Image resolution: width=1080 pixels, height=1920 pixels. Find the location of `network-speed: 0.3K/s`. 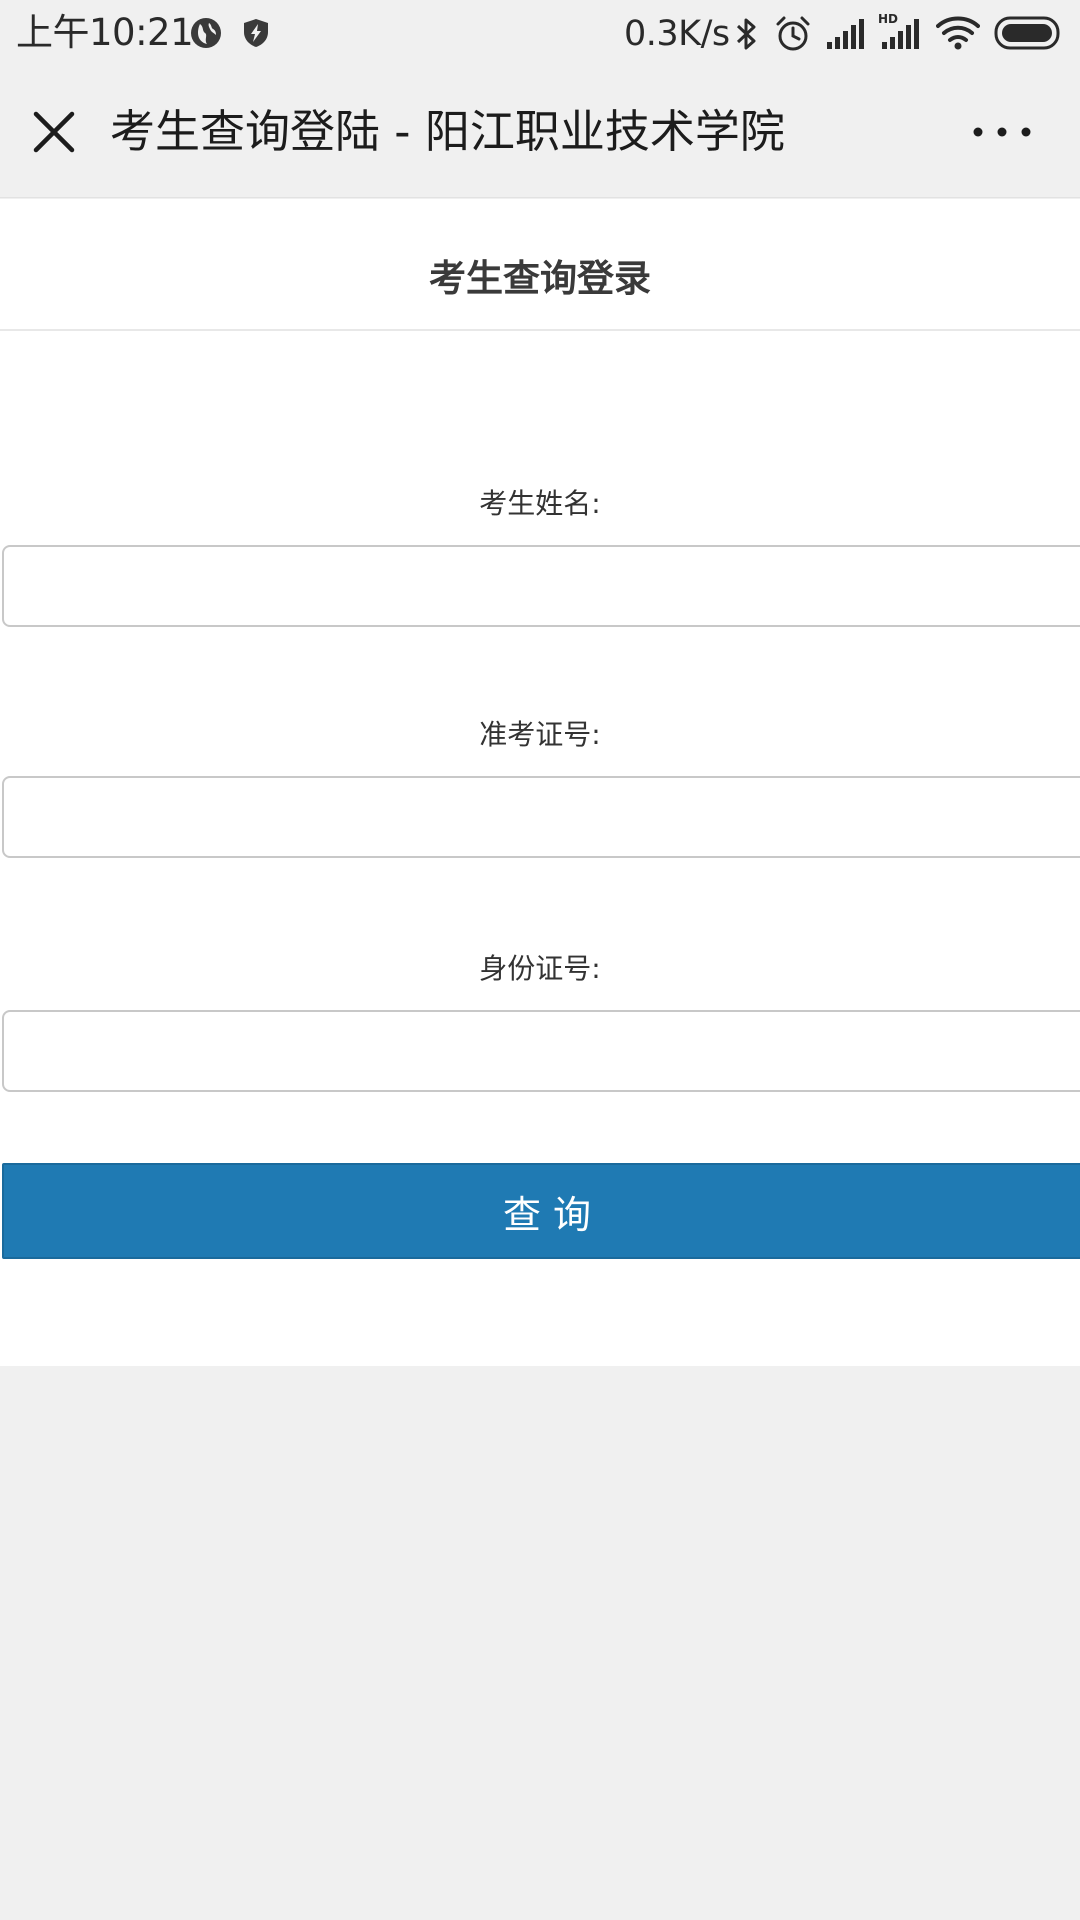

network-speed: 0.3K/s is located at coordinates (677, 34).